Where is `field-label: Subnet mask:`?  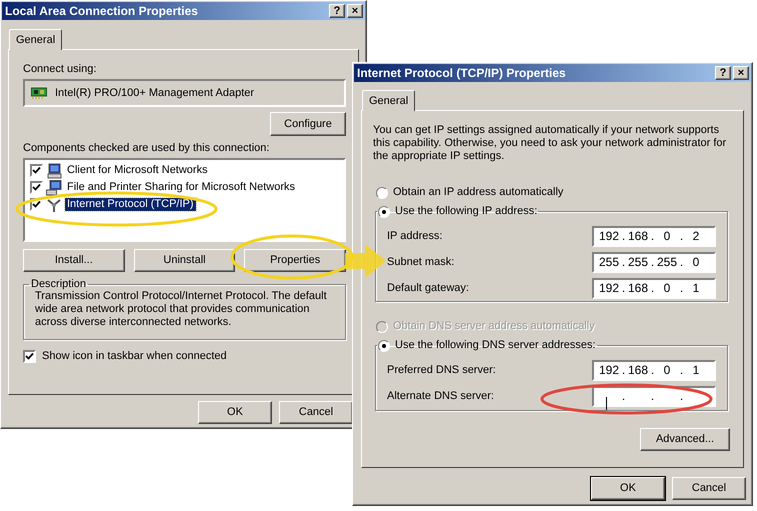 field-label: Subnet mask: is located at coordinates (420, 262).